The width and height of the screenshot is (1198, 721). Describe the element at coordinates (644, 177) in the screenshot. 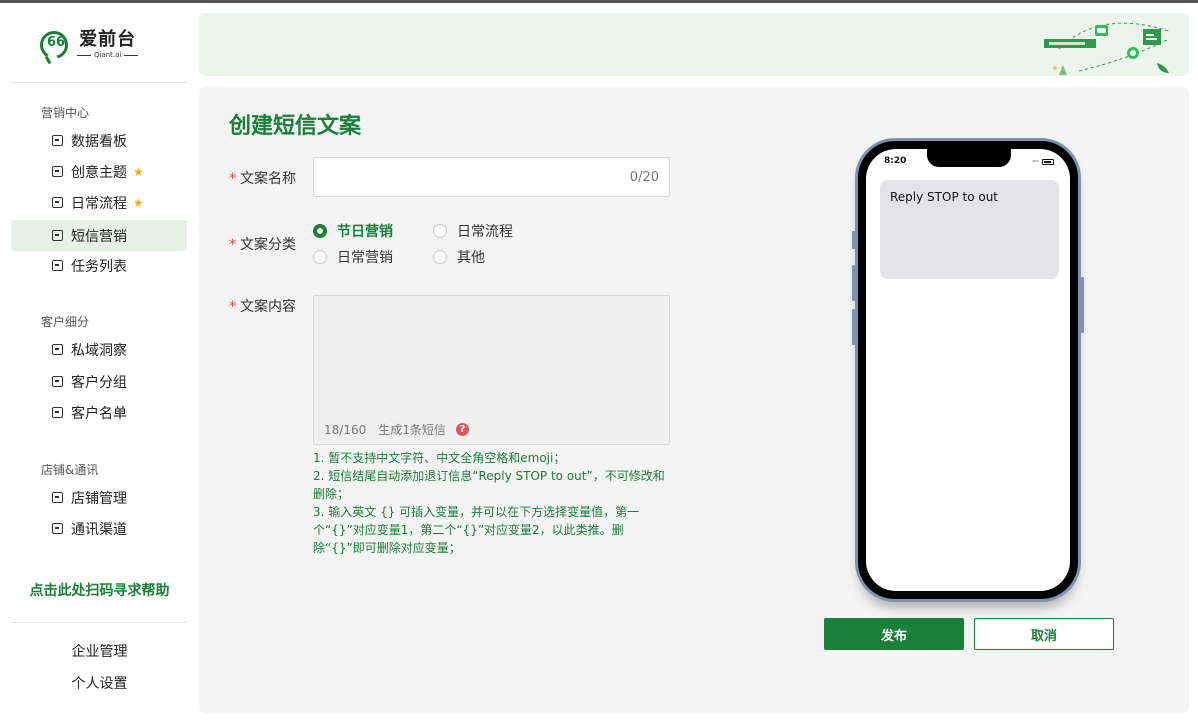

I see `name-char-counter: 0/20` at that location.